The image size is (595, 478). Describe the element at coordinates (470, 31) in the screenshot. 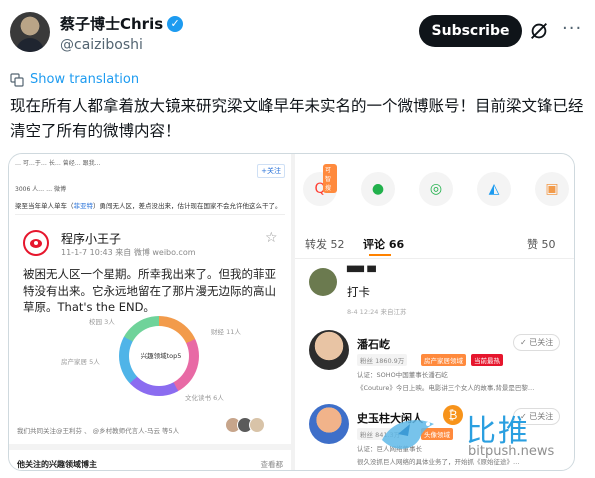

I see `subscribe-button: Subscribe` at that location.